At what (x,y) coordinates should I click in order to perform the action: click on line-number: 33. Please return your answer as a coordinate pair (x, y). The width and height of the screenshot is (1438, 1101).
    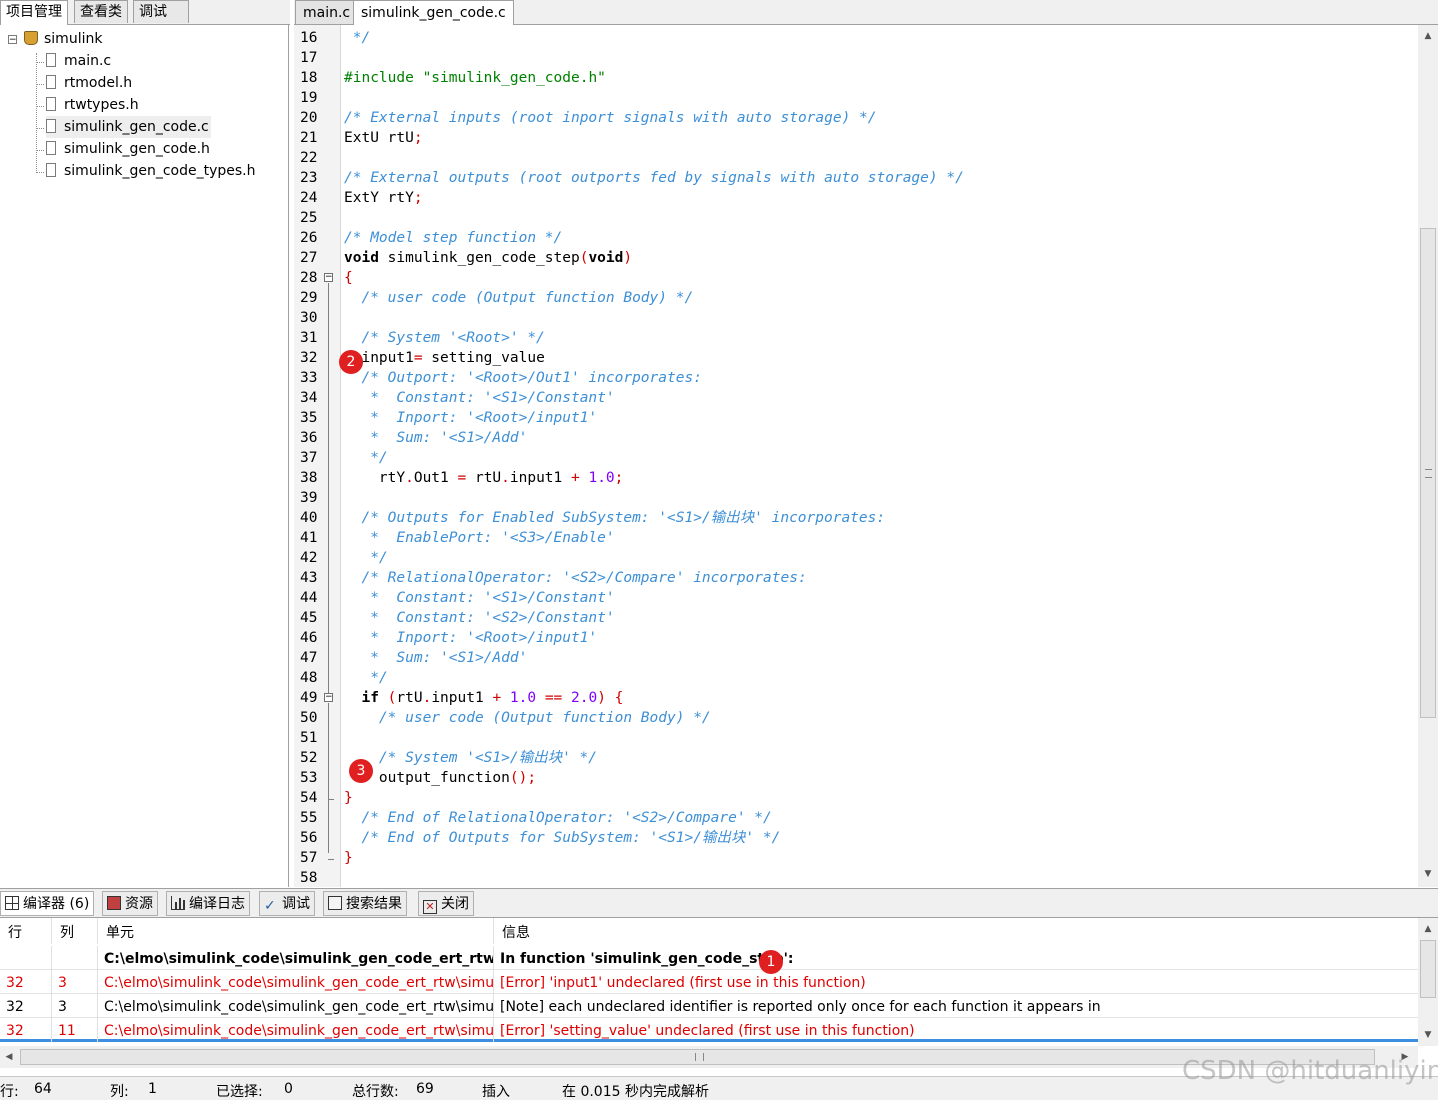
    Looking at the image, I should click on (309, 378).